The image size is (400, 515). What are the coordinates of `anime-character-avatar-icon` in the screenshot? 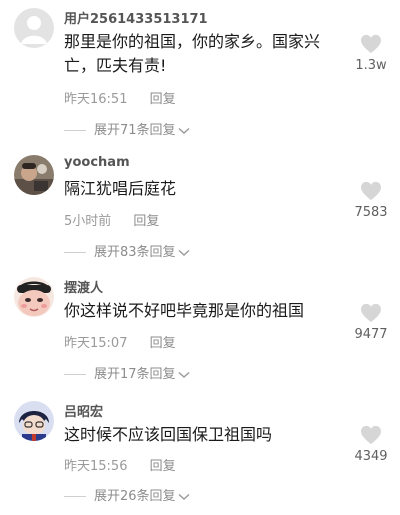 It's located at (34, 421).